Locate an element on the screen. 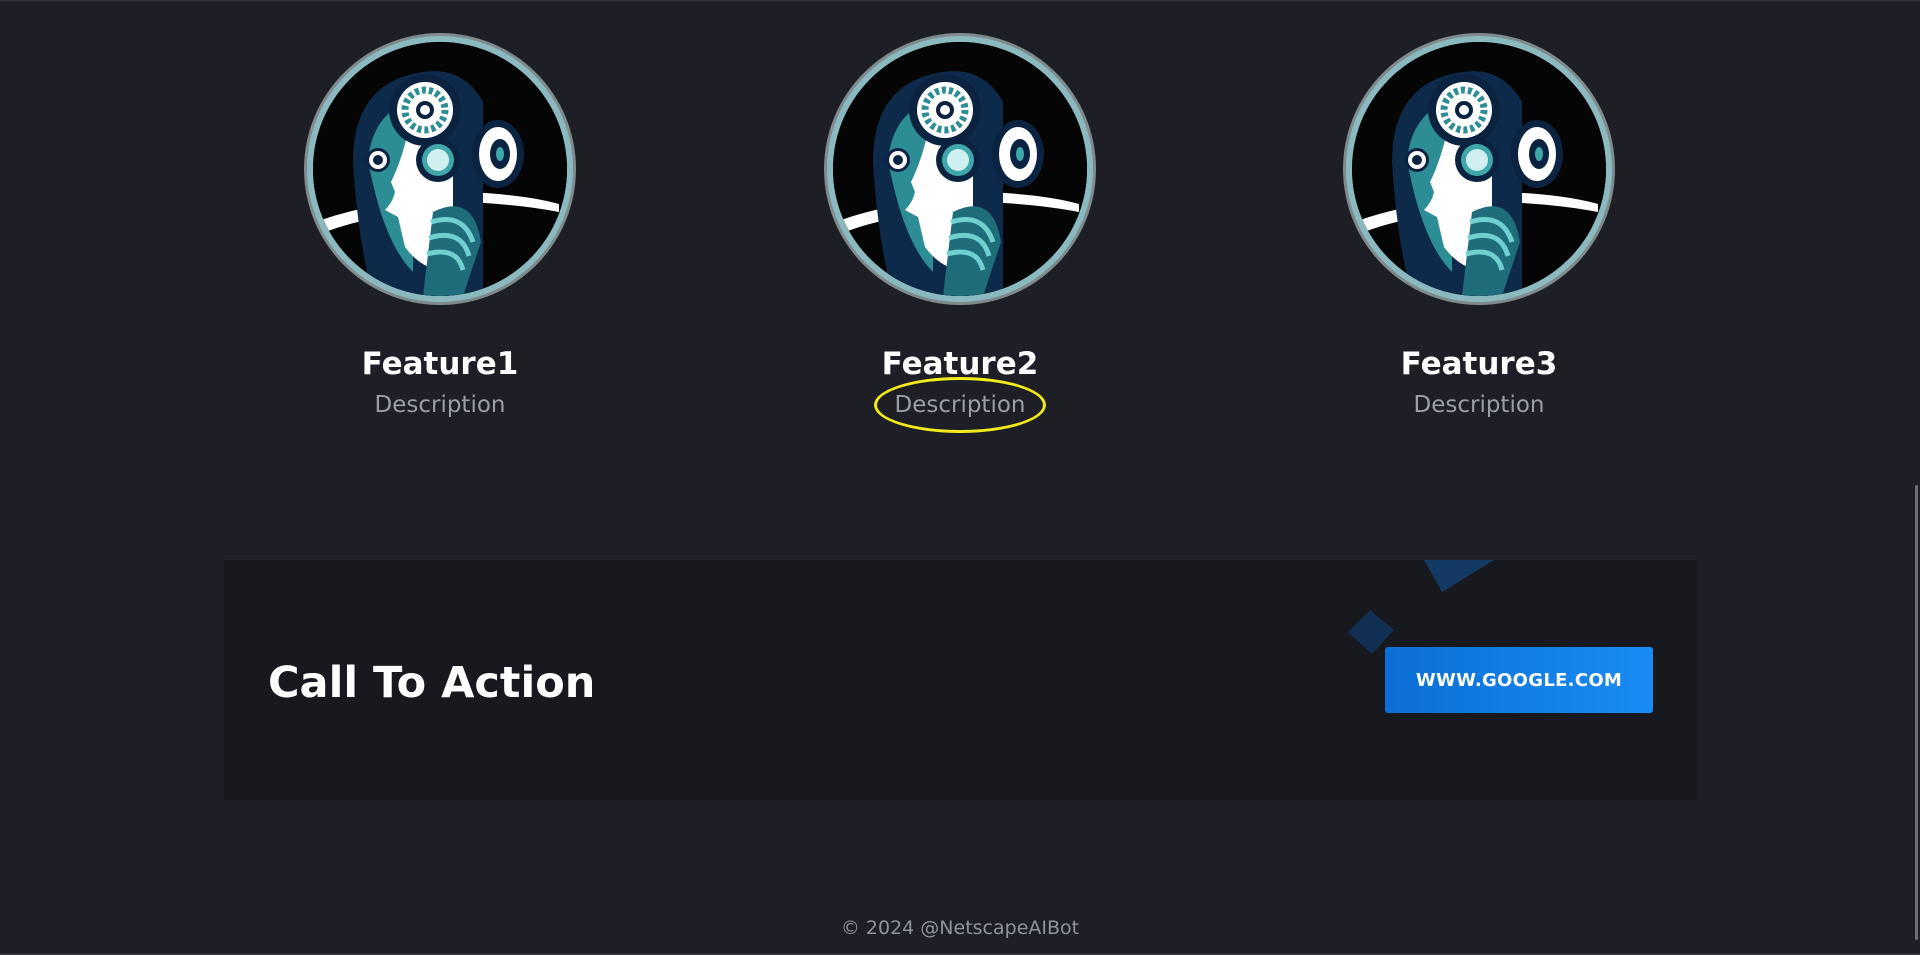 The width and height of the screenshot is (1920, 955). cta-link-button: WWW.GOOGLE.COM is located at coordinates (1519, 680).